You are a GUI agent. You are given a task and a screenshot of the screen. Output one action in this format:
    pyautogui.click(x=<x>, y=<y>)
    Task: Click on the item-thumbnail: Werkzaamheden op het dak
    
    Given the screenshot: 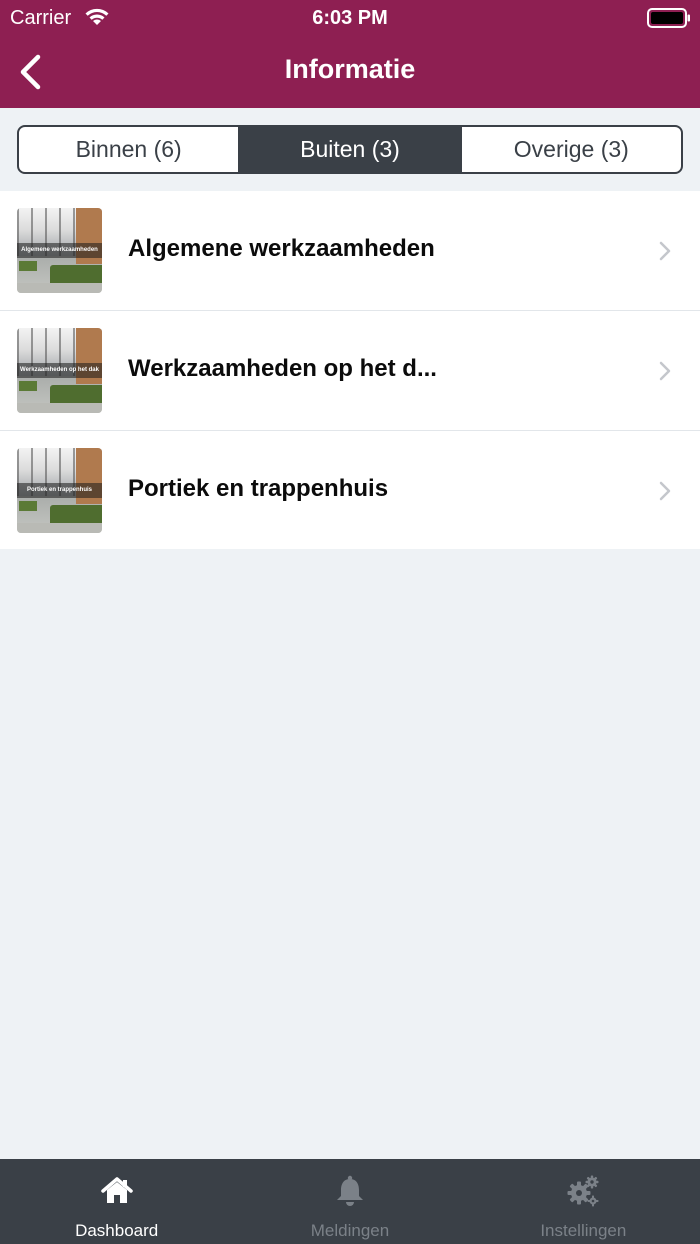 What is the action you would take?
    pyautogui.click(x=59, y=370)
    